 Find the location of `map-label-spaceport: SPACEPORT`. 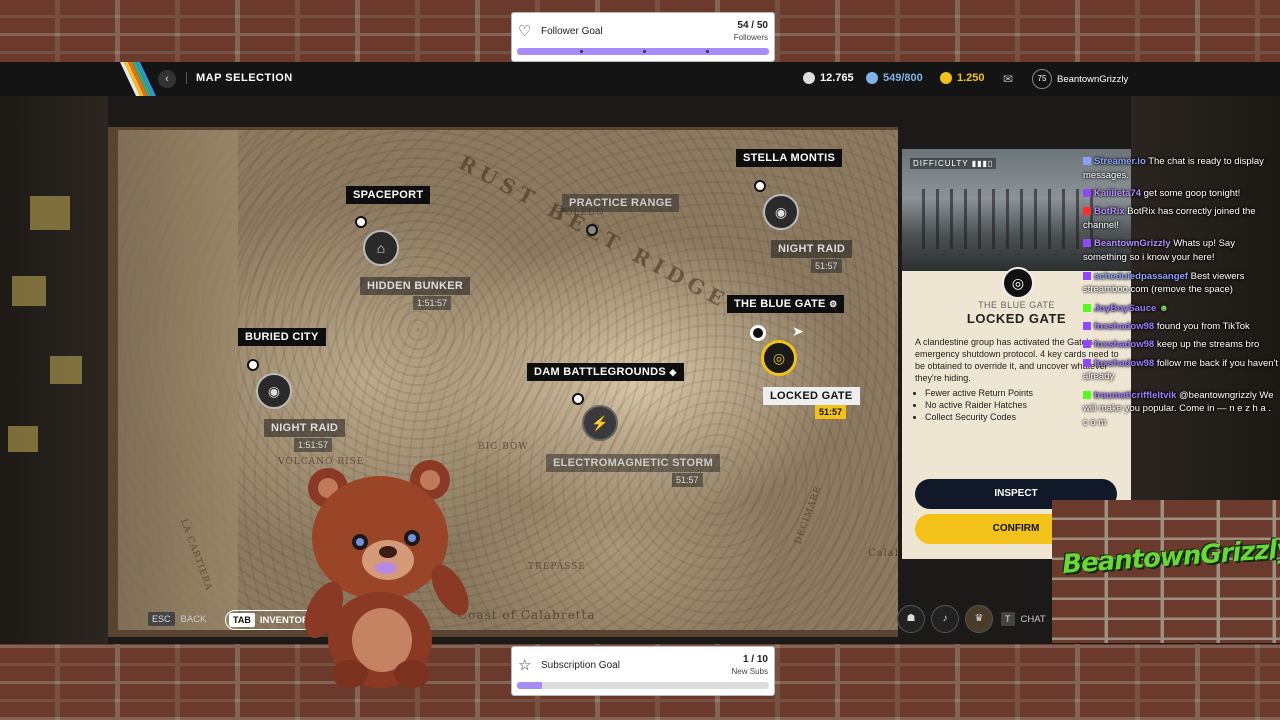

map-label-spaceport: SPACEPORT is located at coordinates (388, 195).